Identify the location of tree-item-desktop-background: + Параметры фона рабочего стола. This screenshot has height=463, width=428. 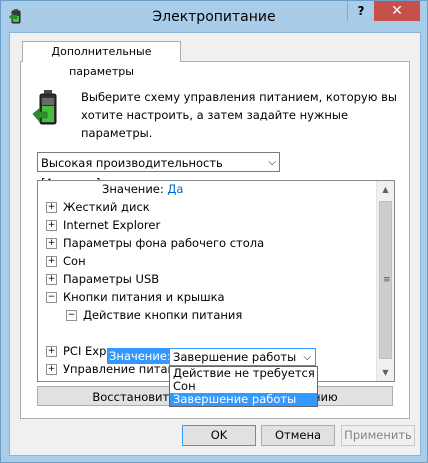
(155, 243).